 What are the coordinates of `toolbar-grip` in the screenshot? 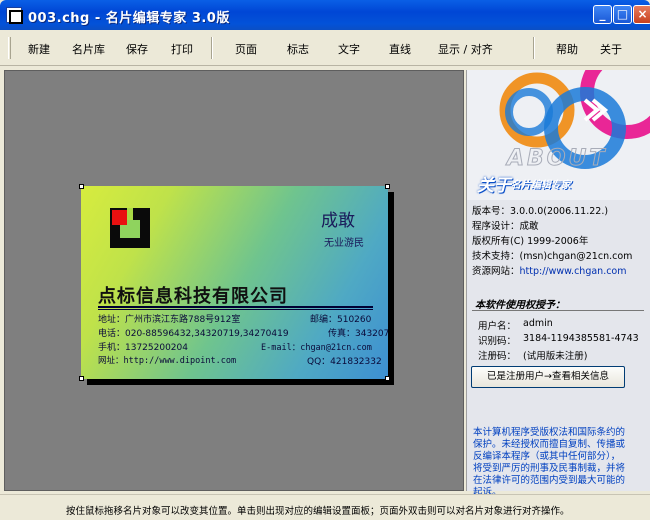 It's located at (9, 48).